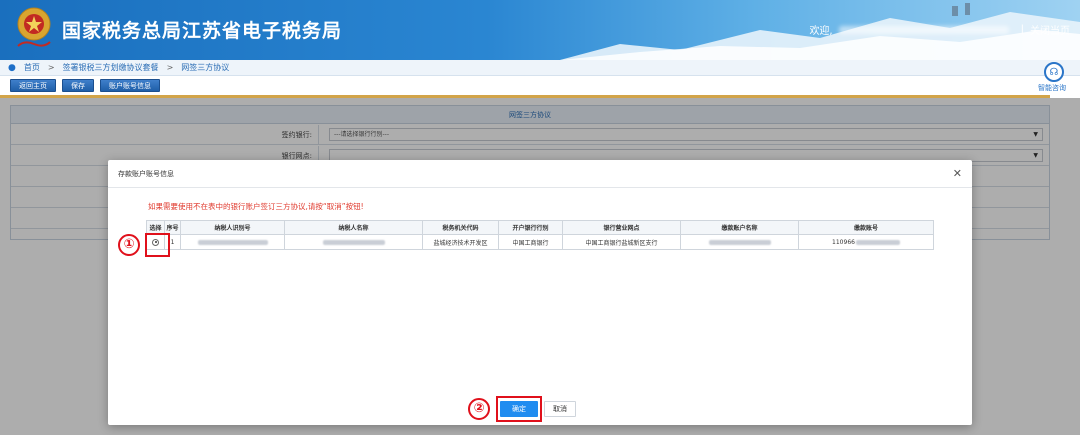  I want to click on col-tax-office: 税务机关代码, so click(460, 227).